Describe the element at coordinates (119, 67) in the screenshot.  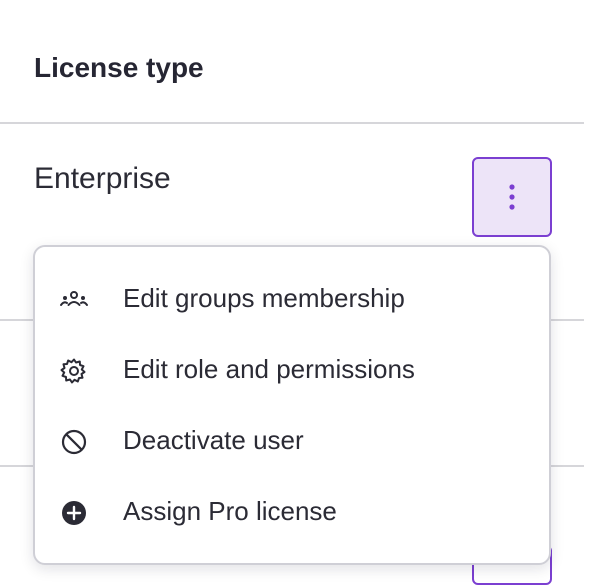
I see `column-header-license-type: License type` at that location.